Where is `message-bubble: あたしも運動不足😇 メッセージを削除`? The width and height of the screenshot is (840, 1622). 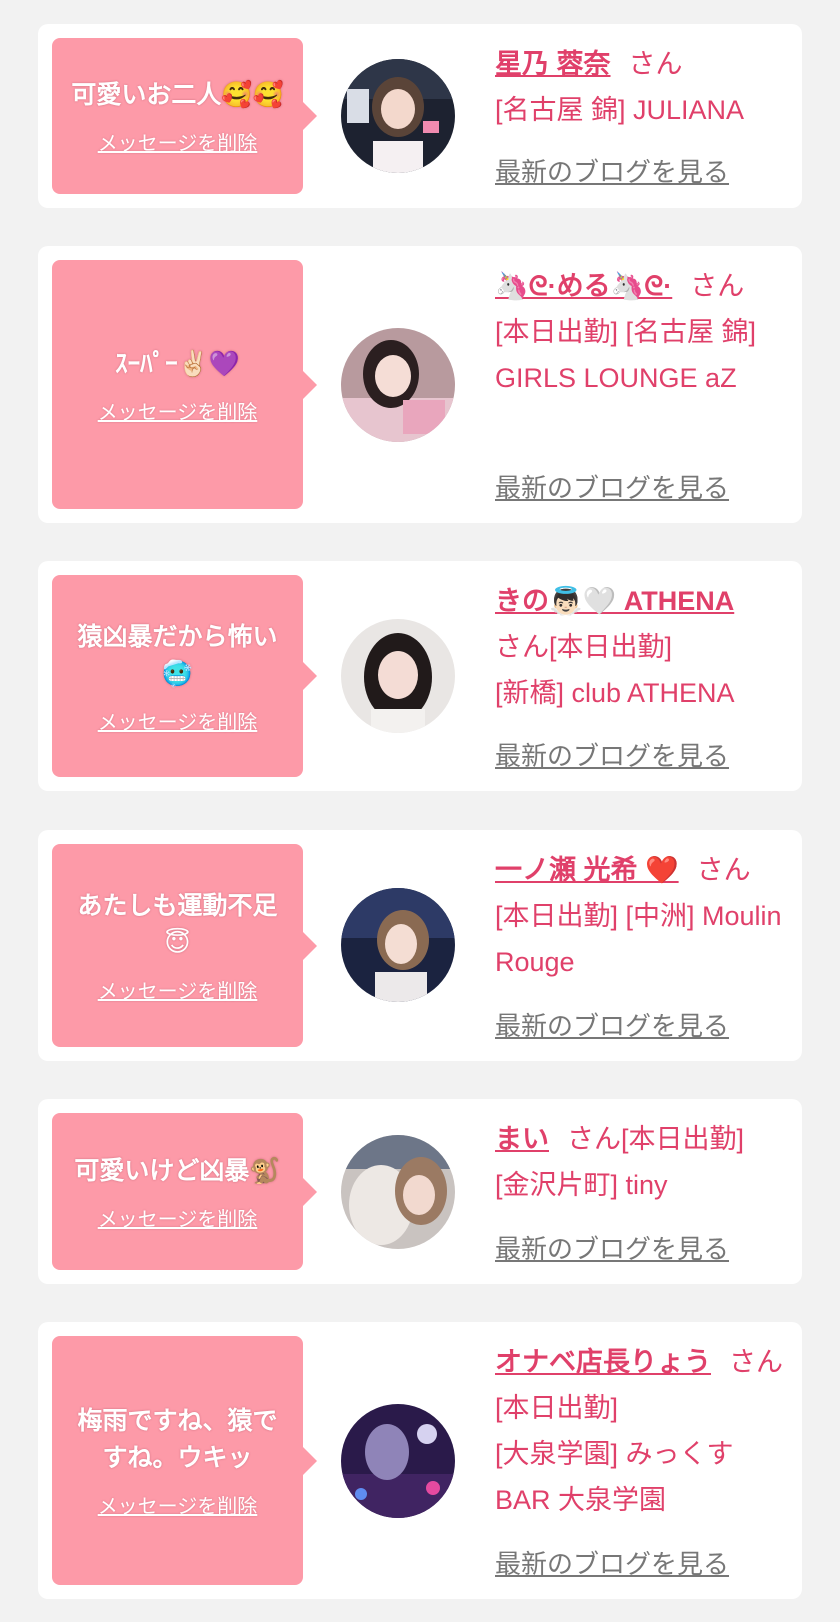
message-bubble: あたしも運動不足😇 メッセージを削除 is located at coordinates (184, 945).